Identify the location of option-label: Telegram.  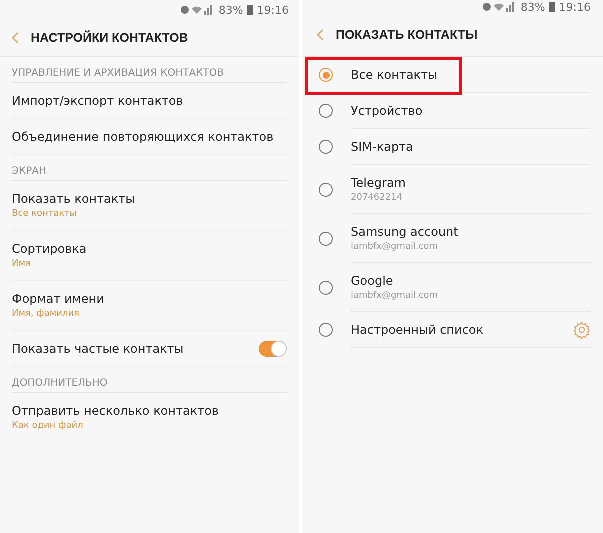
(378, 183).